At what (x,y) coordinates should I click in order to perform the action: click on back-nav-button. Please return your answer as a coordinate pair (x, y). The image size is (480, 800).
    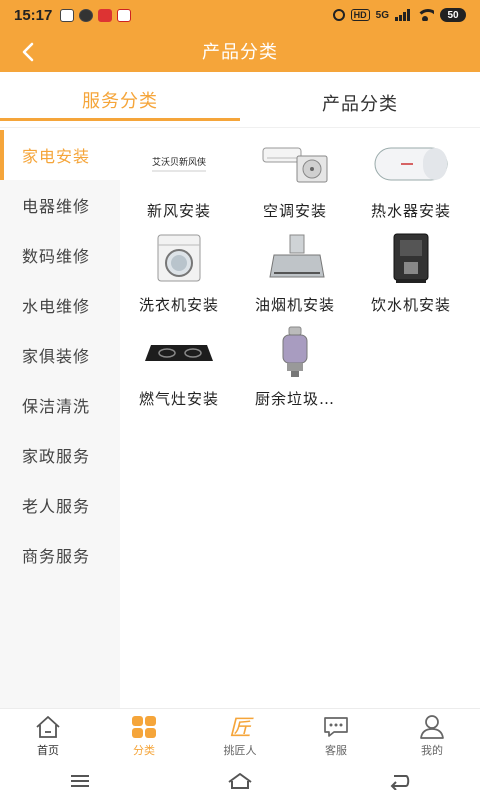
    Looking at the image, I should click on (400, 781).